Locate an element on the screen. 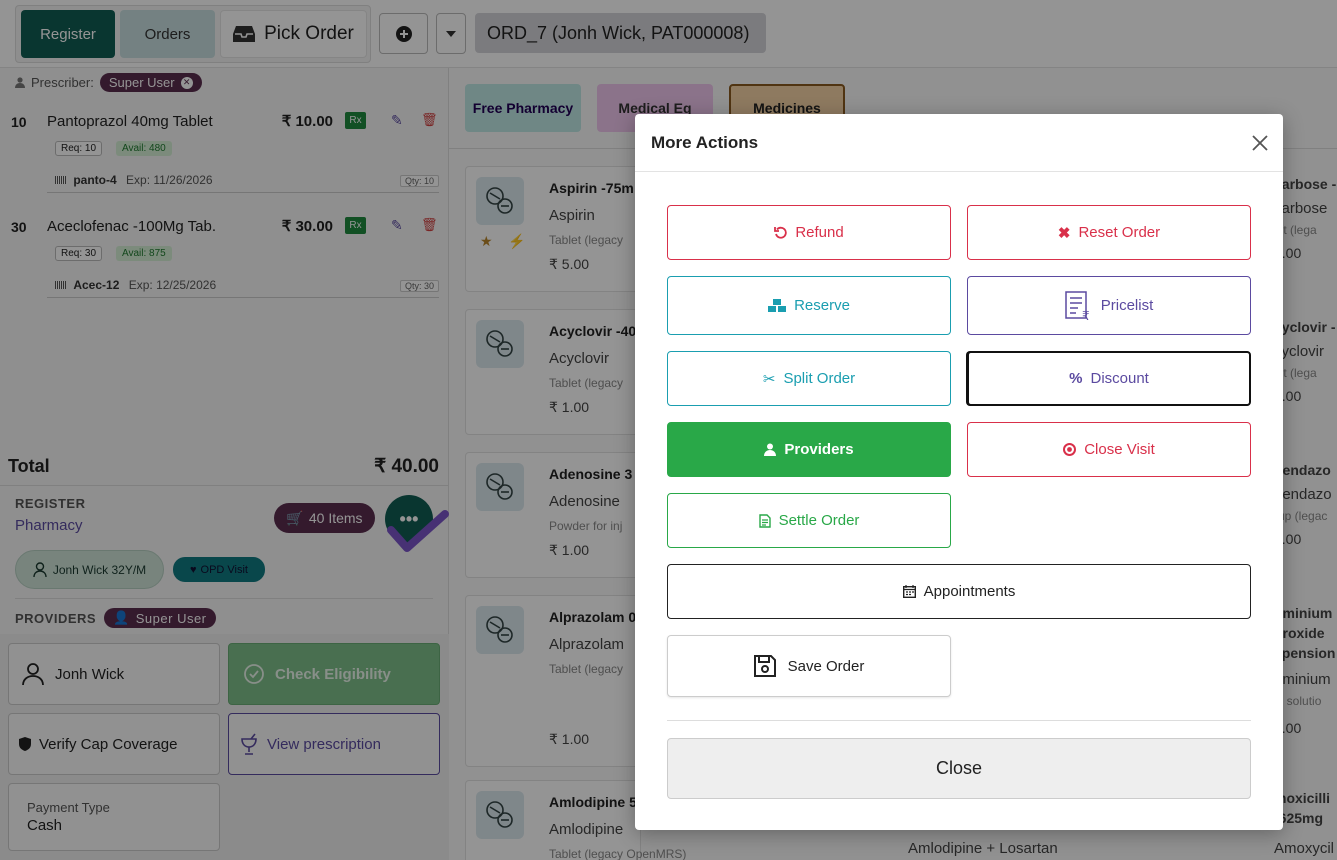  providers-label: Providers is located at coordinates (819, 449).